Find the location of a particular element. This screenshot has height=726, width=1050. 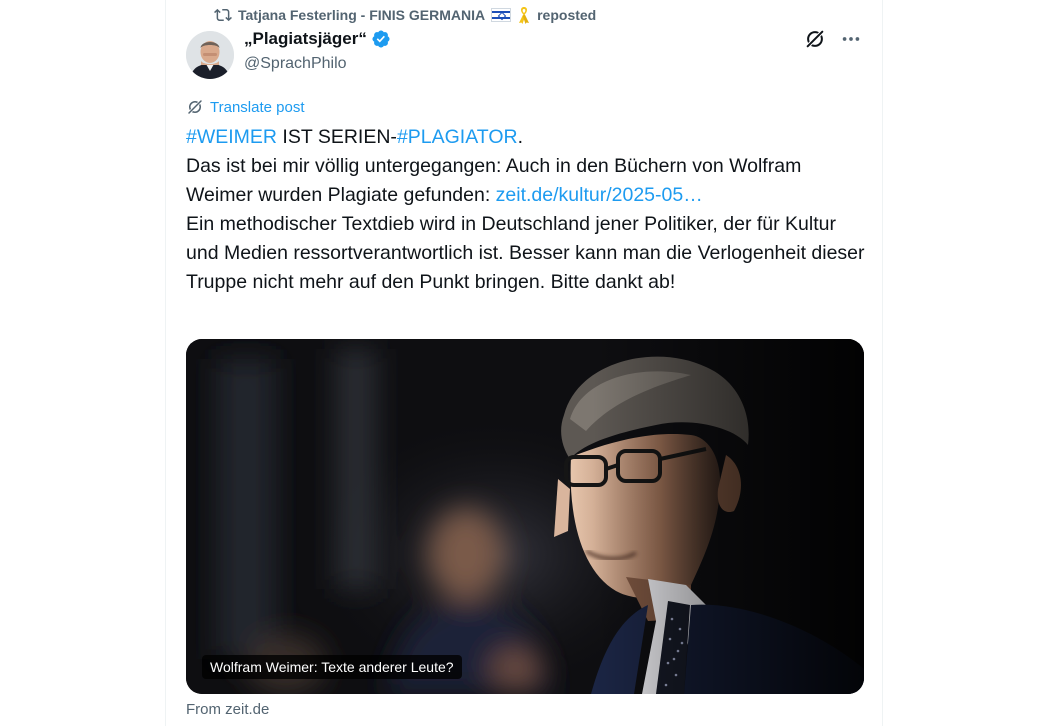

repost-icon is located at coordinates (223, 15).